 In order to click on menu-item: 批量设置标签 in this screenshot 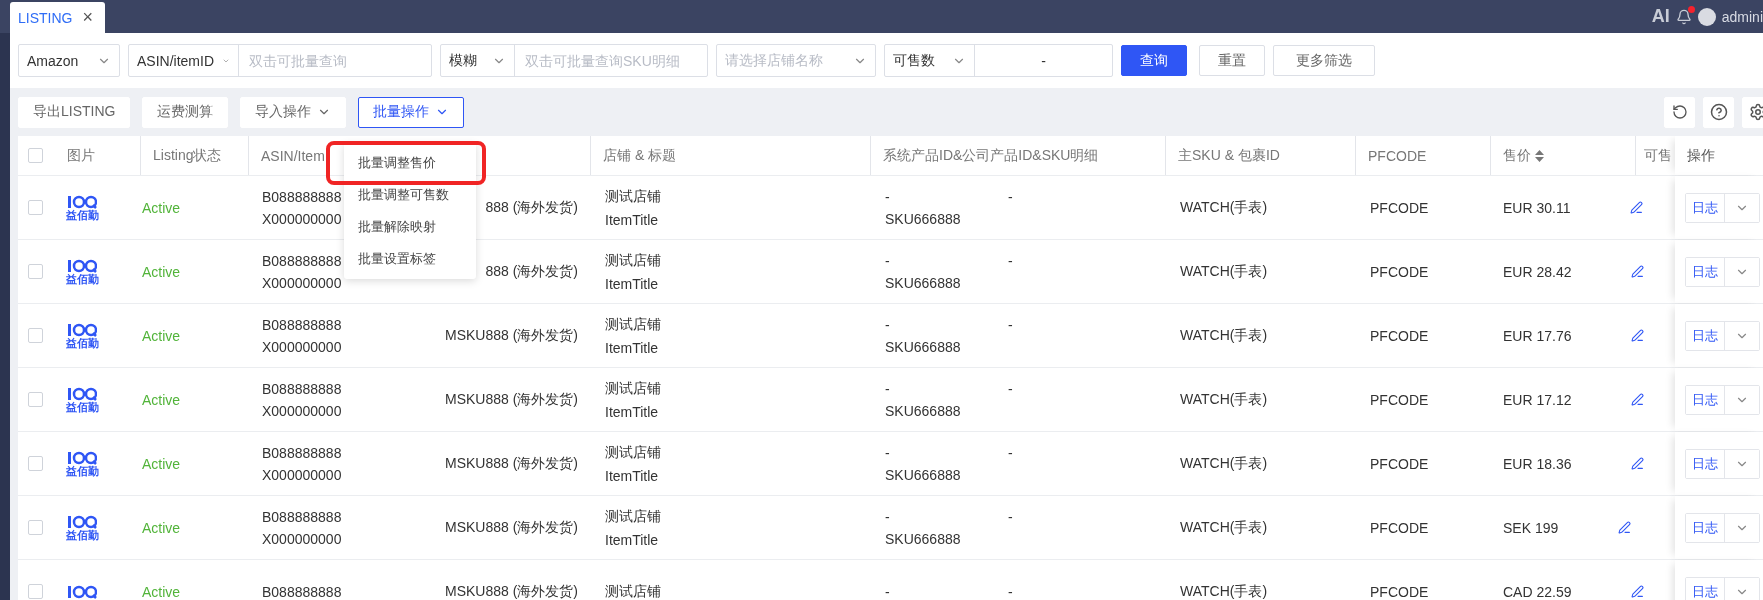, I will do `click(410, 258)`.